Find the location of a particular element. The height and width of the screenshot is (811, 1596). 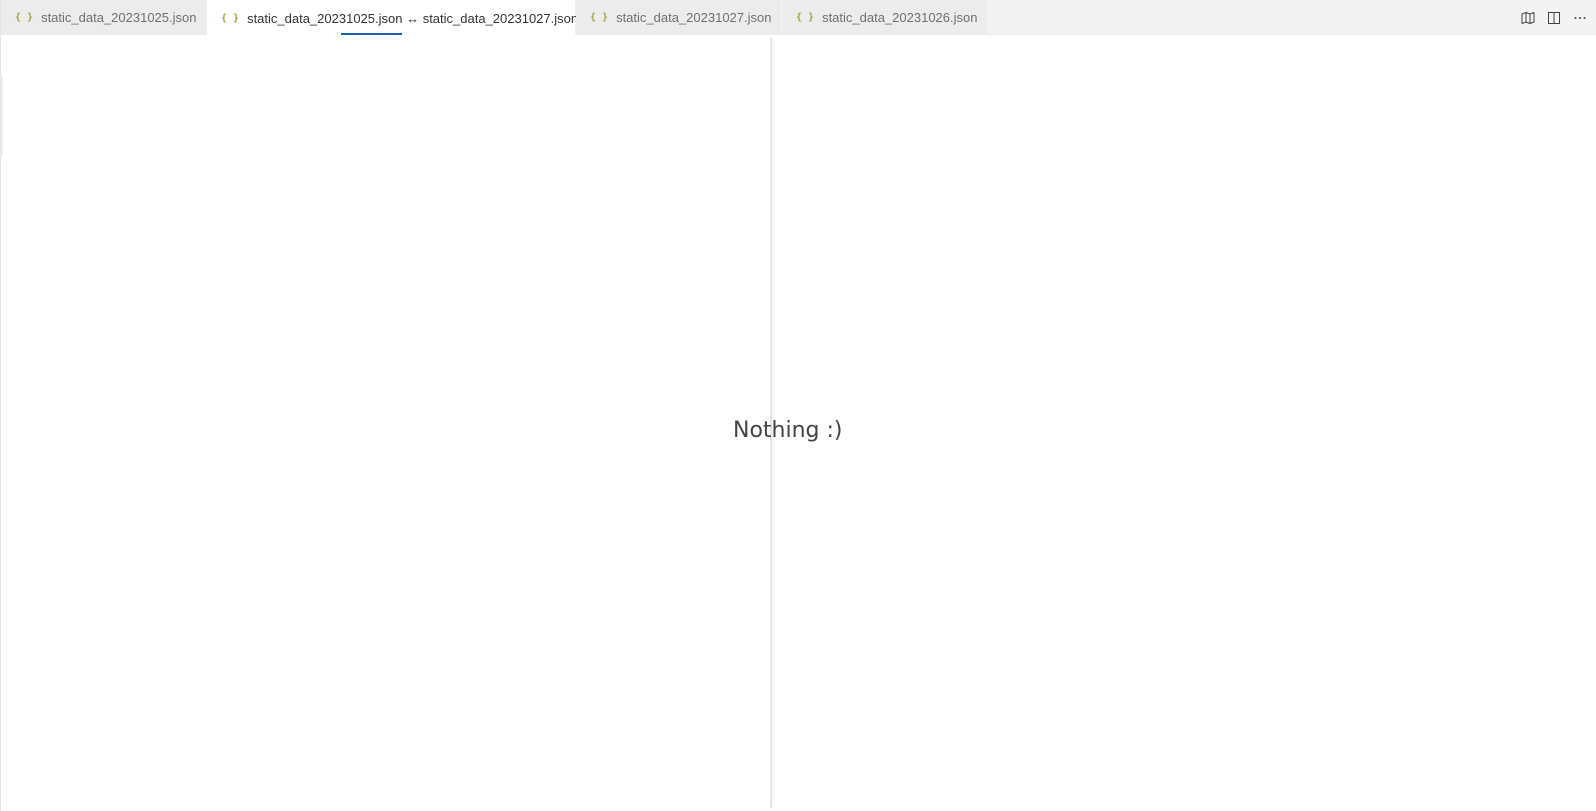

editor-actions is located at coordinates (1554, 17).